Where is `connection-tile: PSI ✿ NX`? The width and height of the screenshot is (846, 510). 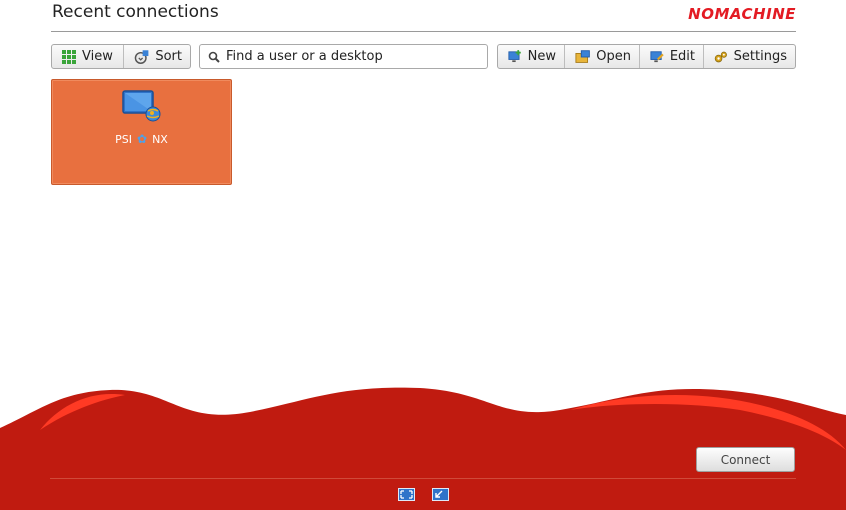 connection-tile: PSI ✿ NX is located at coordinates (141, 132).